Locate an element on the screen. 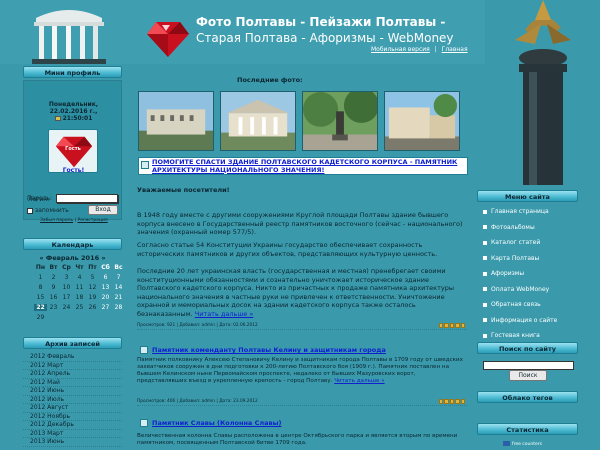 The height and width of the screenshot is (450, 600). calendar-day: 15 is located at coordinates (40, 297).